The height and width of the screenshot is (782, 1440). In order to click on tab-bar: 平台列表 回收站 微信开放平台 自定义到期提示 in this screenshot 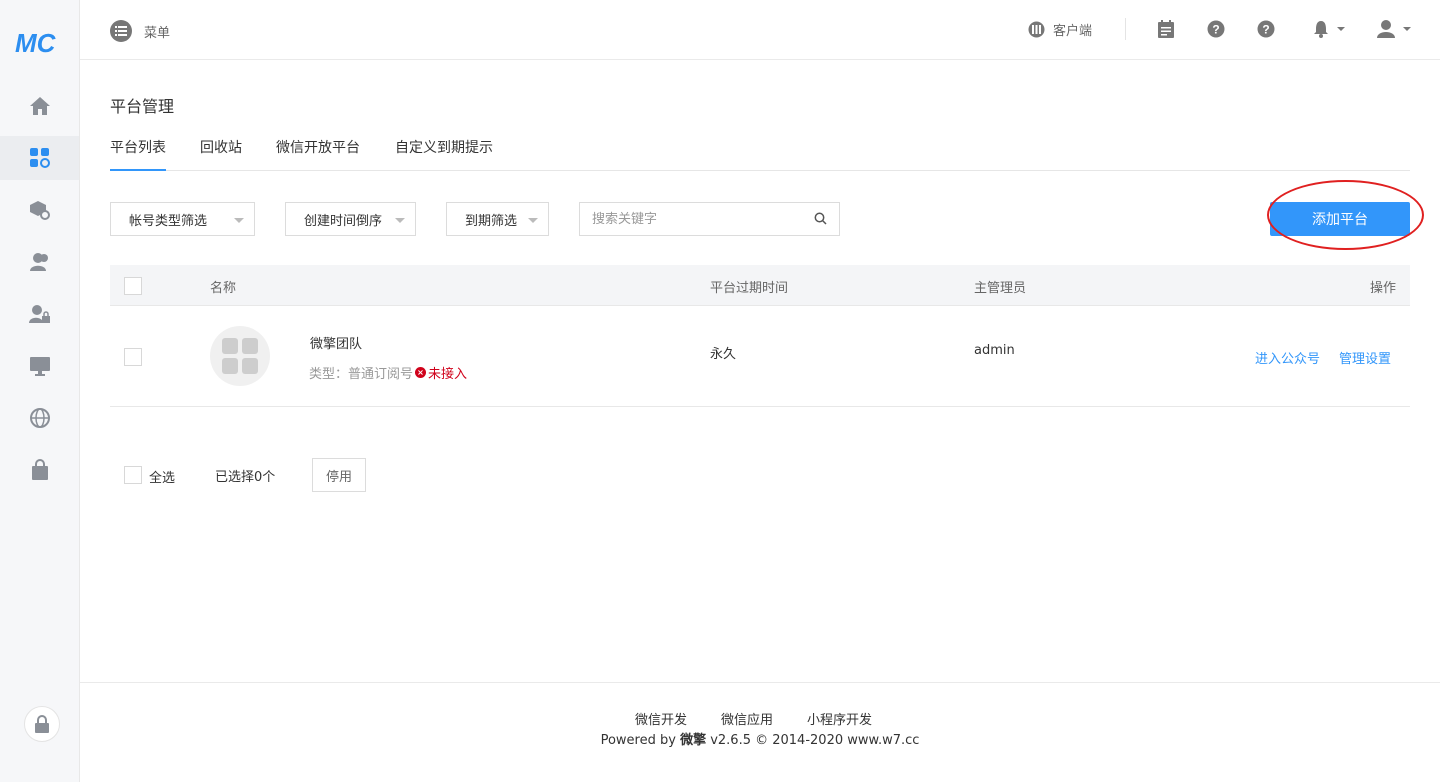, I will do `click(760, 154)`.